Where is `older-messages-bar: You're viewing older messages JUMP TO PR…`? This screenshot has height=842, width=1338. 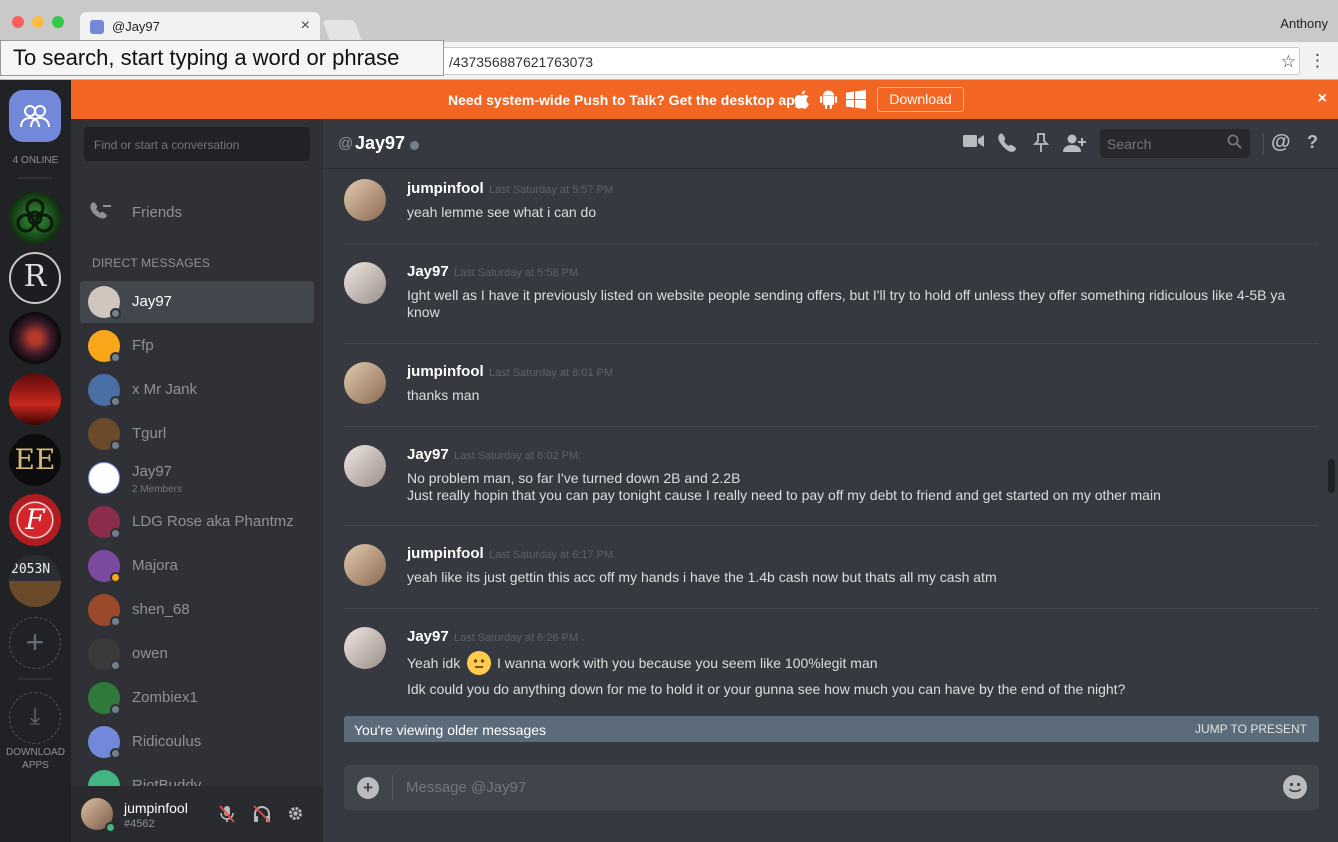
older-messages-bar: You're viewing older messages JUMP TO PR… is located at coordinates (831, 729).